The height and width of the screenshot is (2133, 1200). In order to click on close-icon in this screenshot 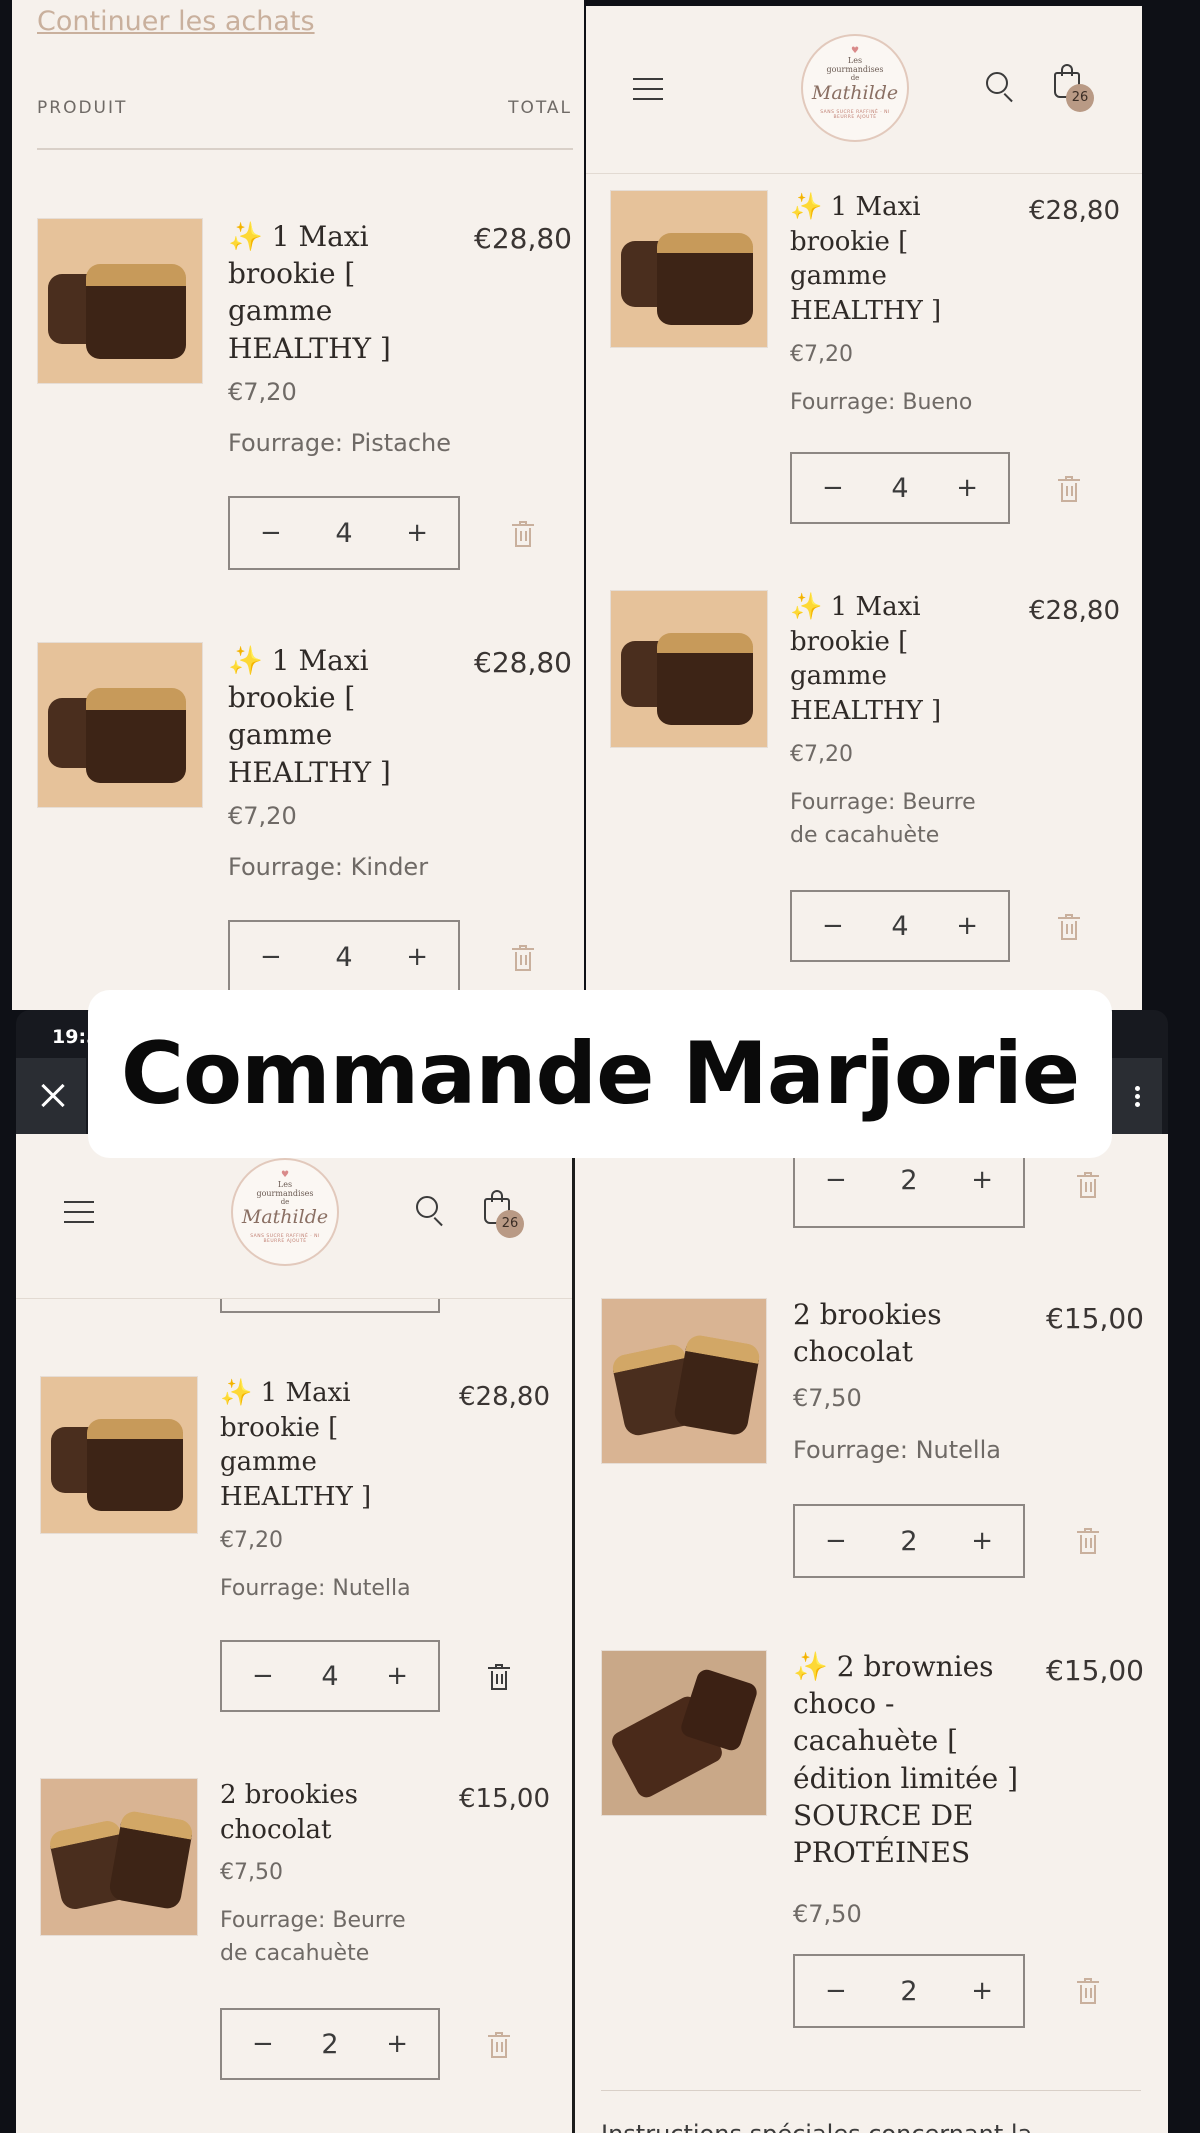, I will do `click(51, 1096)`.